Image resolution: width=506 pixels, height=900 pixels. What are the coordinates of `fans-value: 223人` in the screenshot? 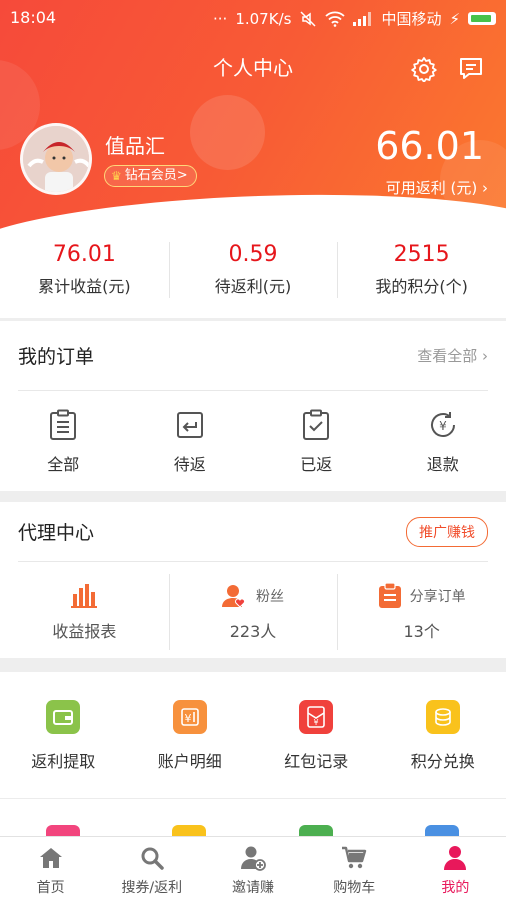 It's located at (253, 631).